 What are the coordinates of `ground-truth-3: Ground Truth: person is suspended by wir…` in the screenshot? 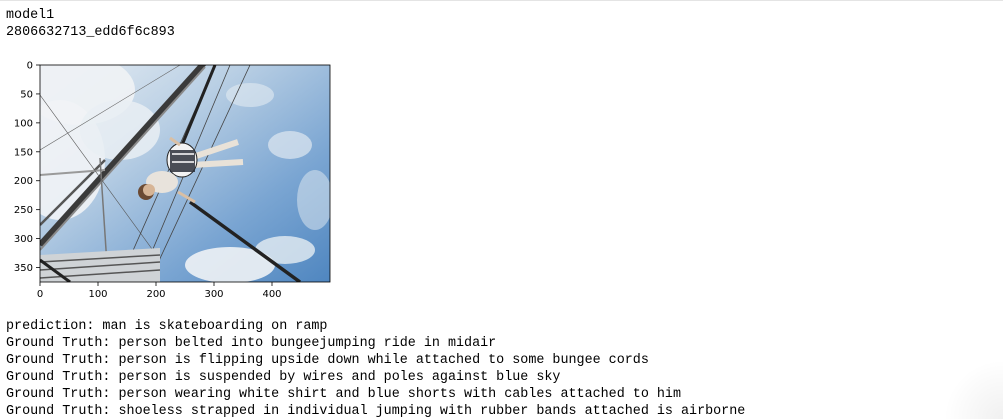 It's located at (283, 377).